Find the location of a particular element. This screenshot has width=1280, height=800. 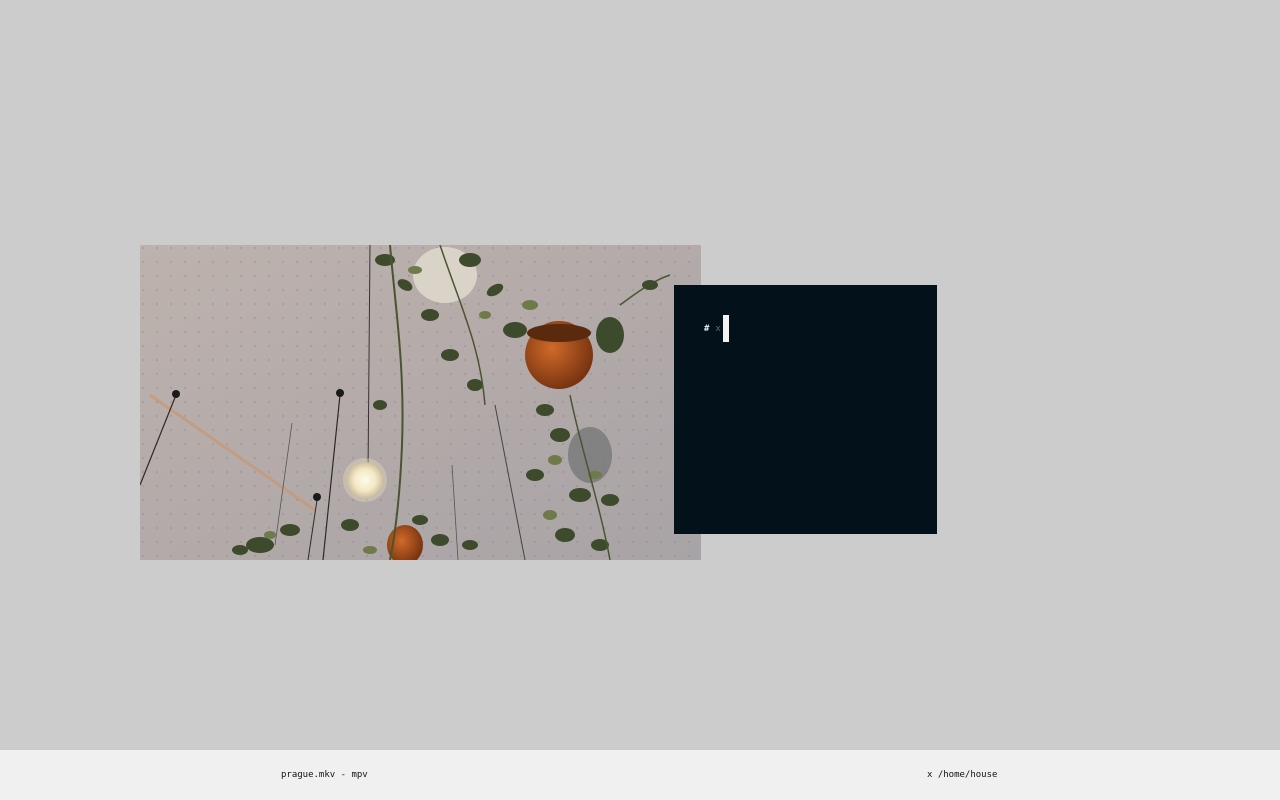

taskbar: prague.mkv - mpv x /home/house is located at coordinates (640, 775).